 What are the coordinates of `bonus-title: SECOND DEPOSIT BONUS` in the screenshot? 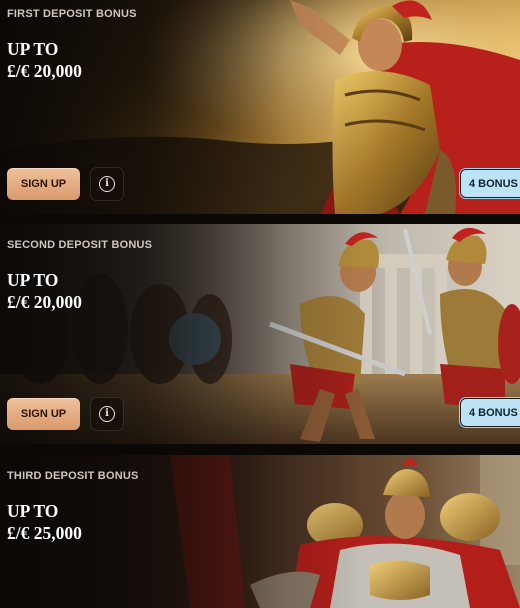 It's located at (80, 245).